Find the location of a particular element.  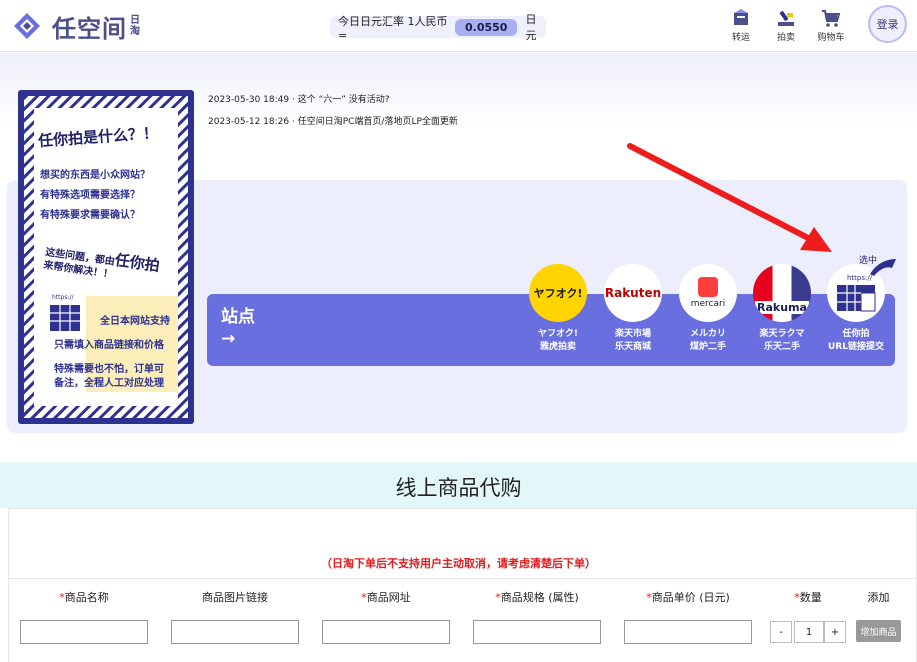

cancel-warning: （日淘下单后不支持用户主动取消，请考虑清楚后下单） is located at coordinates (458, 563).